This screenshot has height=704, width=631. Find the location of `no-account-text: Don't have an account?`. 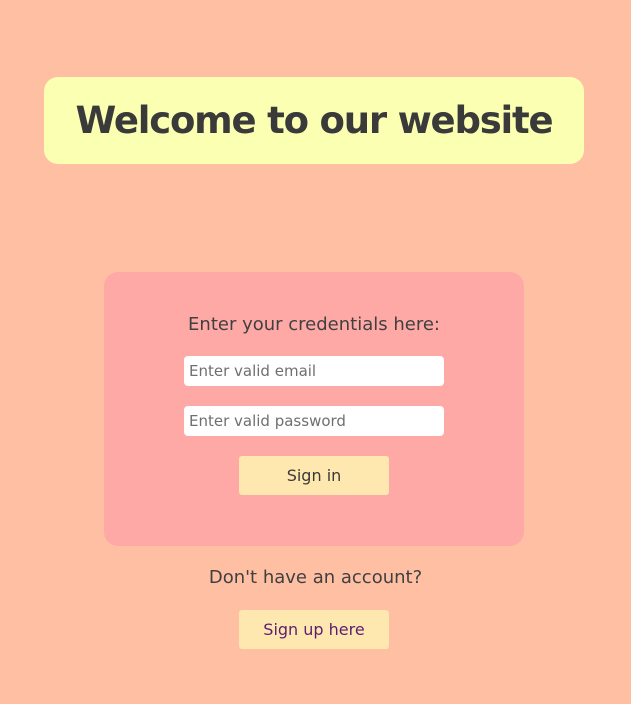

no-account-text: Don't have an account? is located at coordinates (315, 577).